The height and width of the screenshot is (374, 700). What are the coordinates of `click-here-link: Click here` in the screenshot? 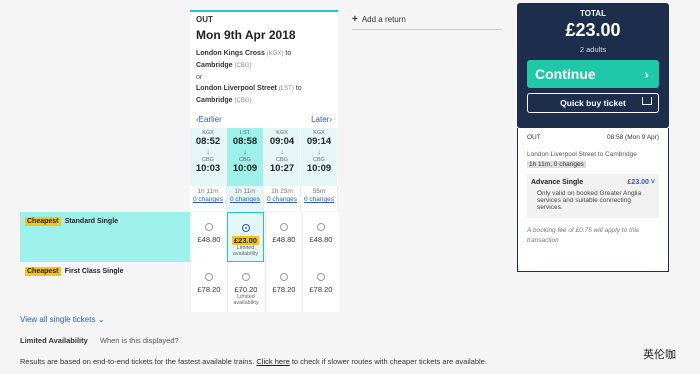 It's located at (272, 361).